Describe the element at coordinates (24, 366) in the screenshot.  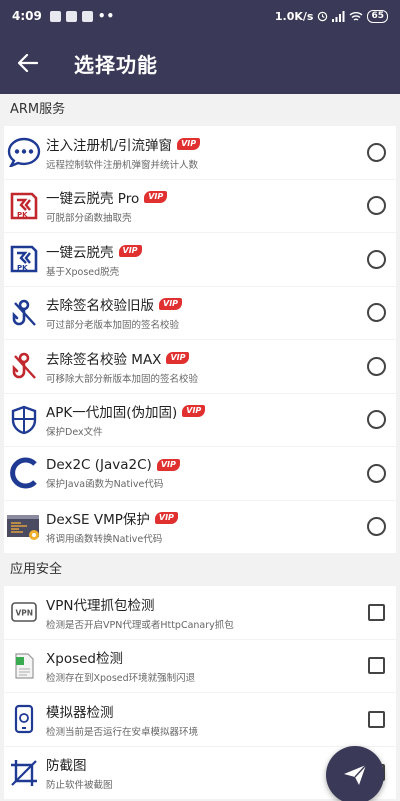
I see `signature-hook-red-icon` at that location.